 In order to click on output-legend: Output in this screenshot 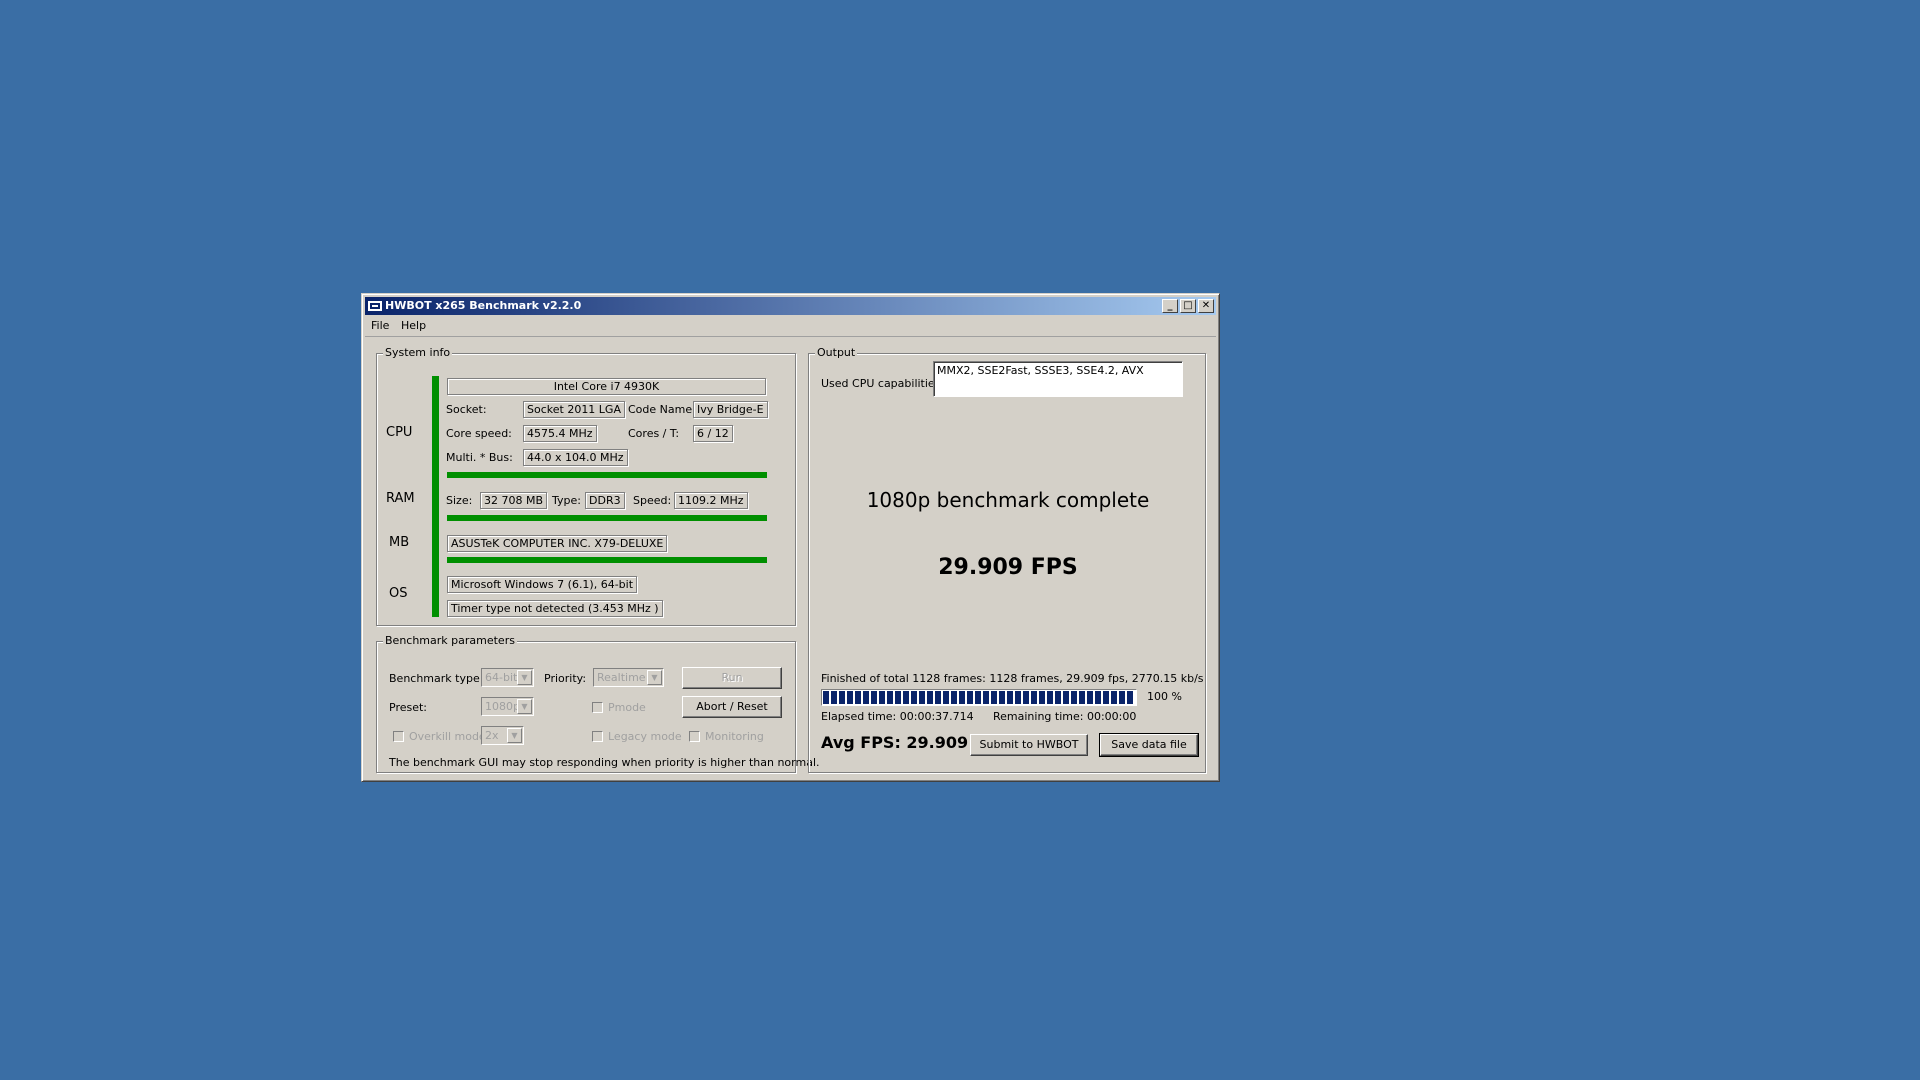, I will do `click(836, 352)`.